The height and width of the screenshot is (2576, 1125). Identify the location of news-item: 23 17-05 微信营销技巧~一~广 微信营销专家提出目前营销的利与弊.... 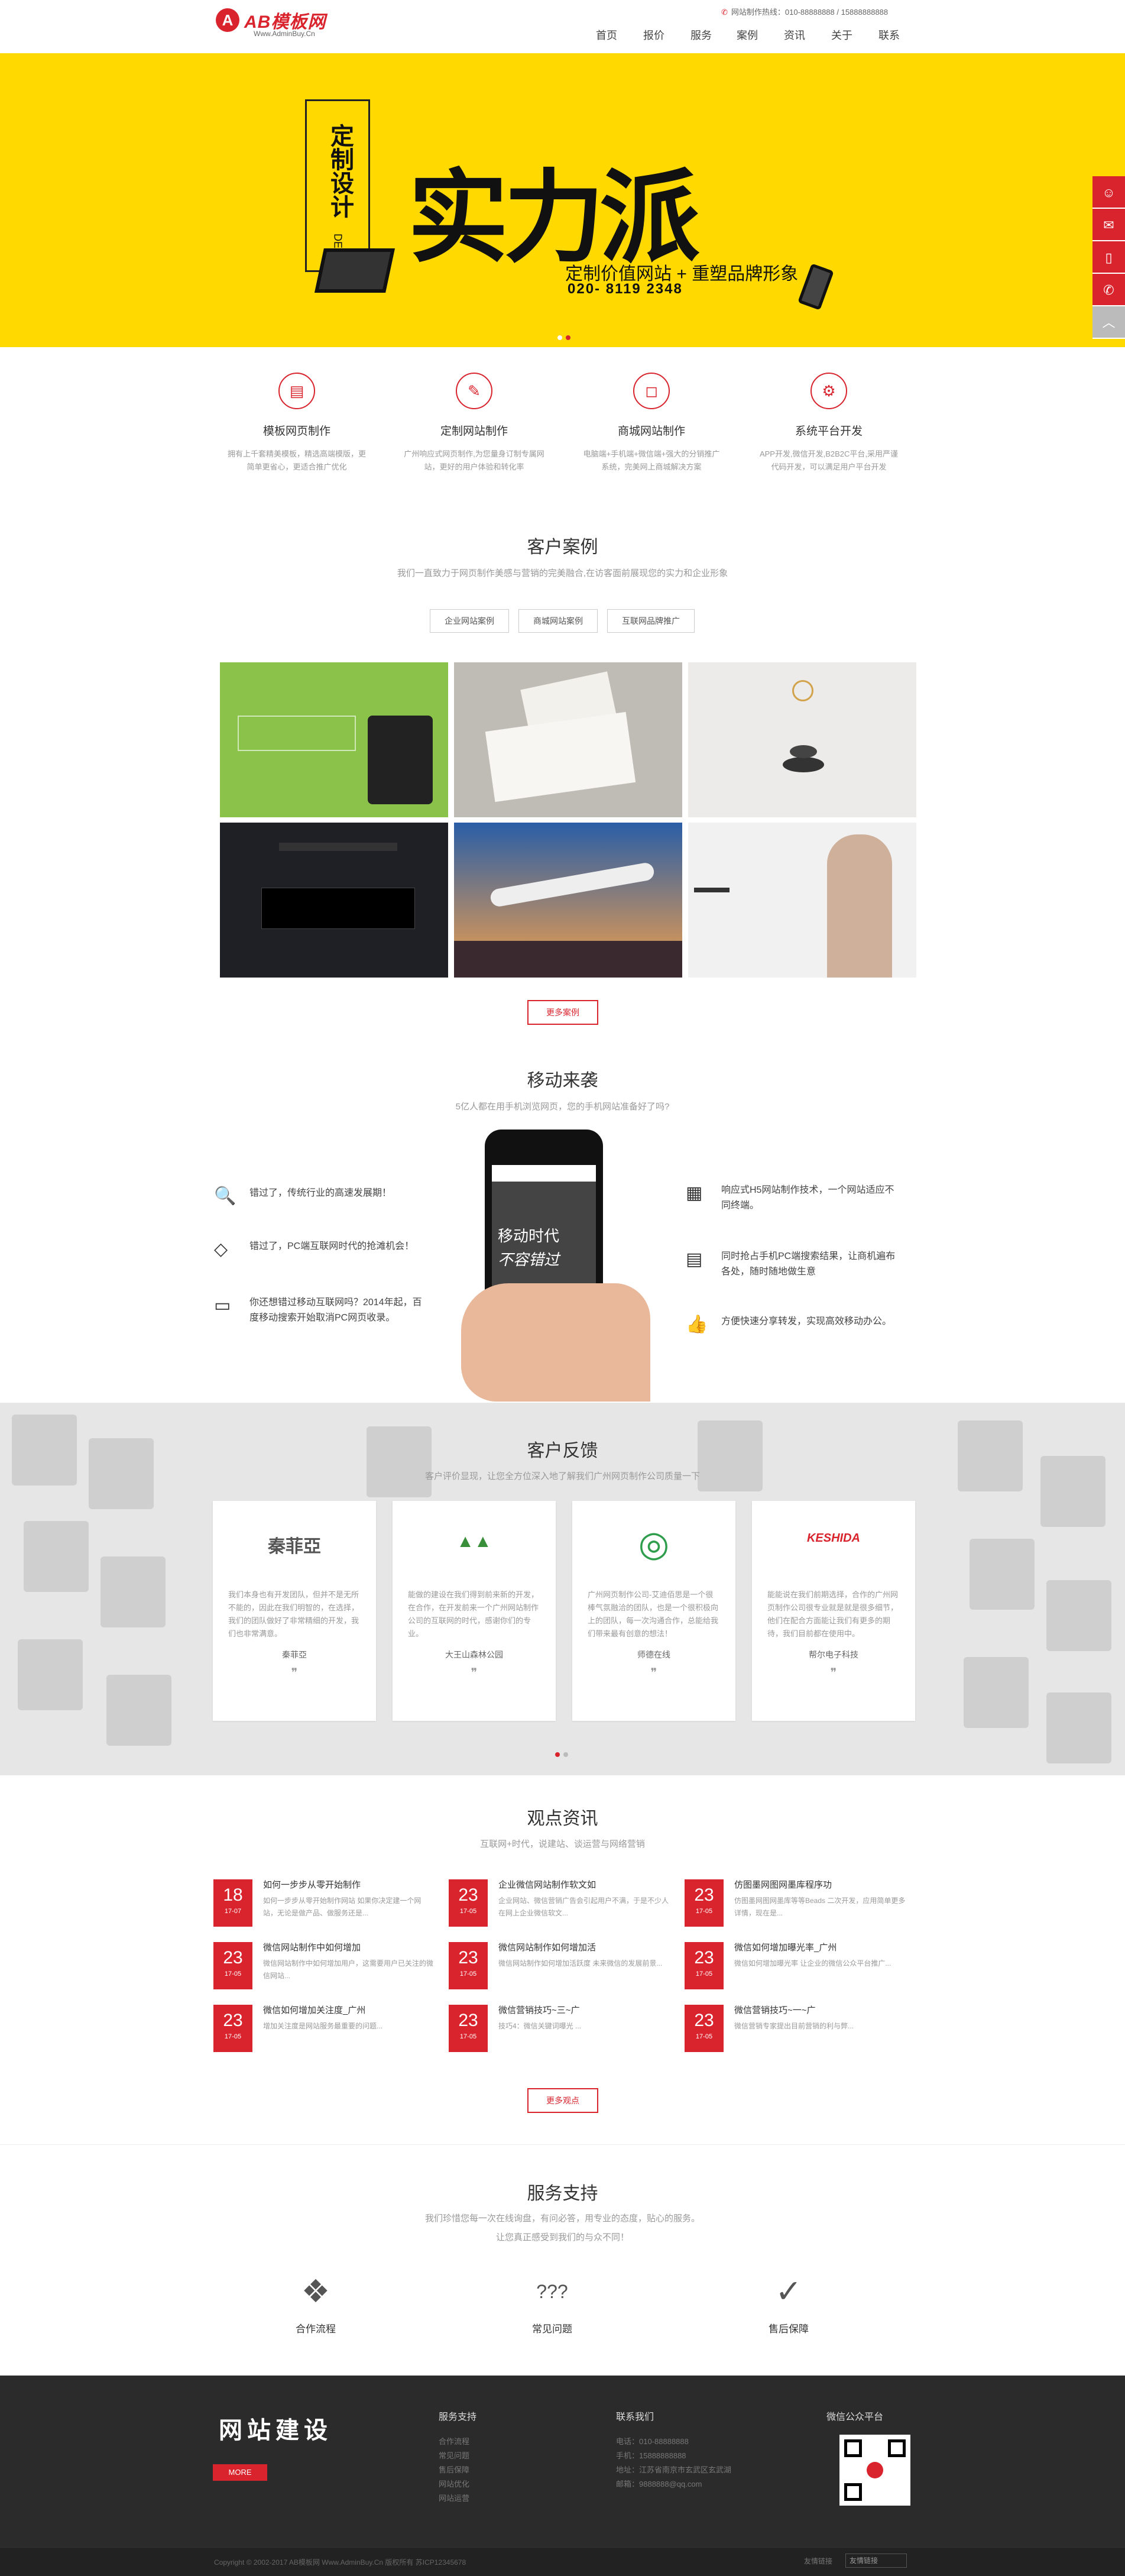
(797, 2031).